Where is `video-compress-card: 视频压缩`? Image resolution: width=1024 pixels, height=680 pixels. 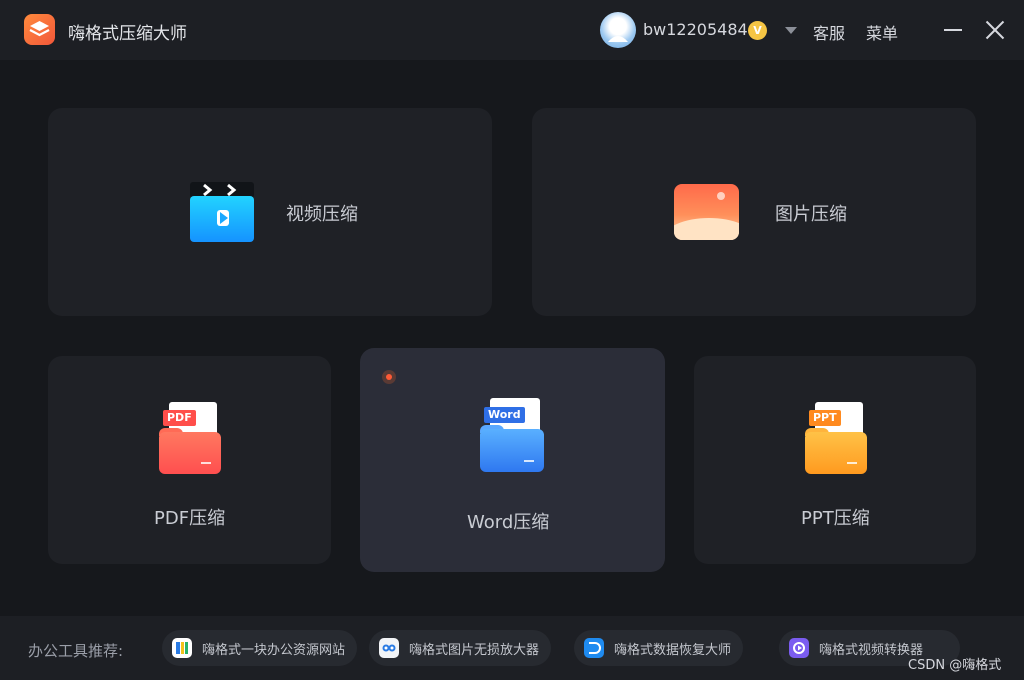
video-compress-card: 视频压缩 is located at coordinates (270, 212).